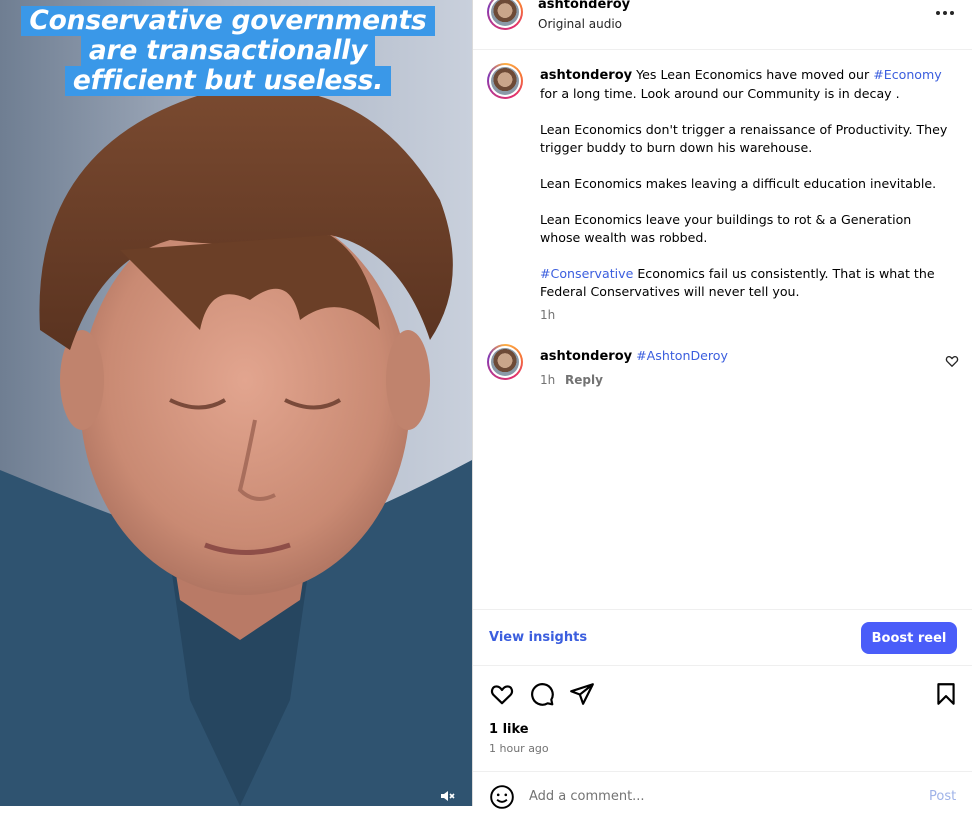  What do you see at coordinates (586, 356) in the screenshot?
I see `comment-username: ashtonderoy` at bounding box center [586, 356].